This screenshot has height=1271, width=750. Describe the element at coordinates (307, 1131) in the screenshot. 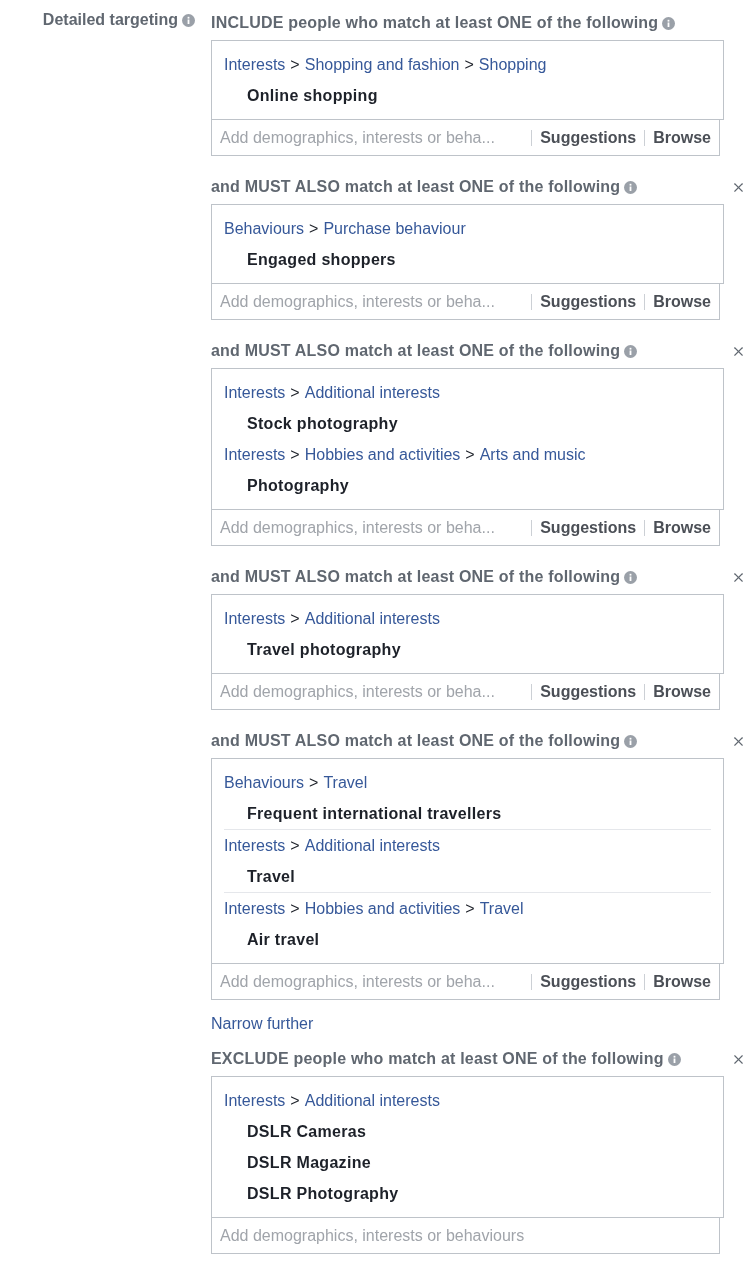

I see `targeting-item: DSLR Cameras` at that location.